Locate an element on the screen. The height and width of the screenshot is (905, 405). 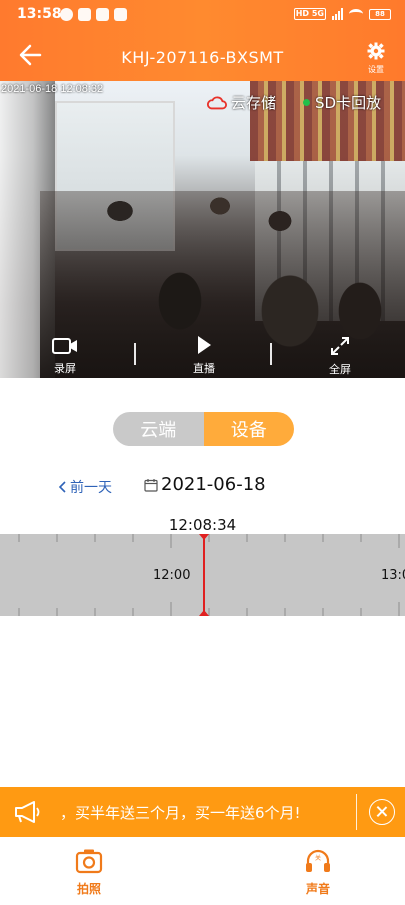
cloud-storage-label: 云存储 is located at coordinates (254, 103).